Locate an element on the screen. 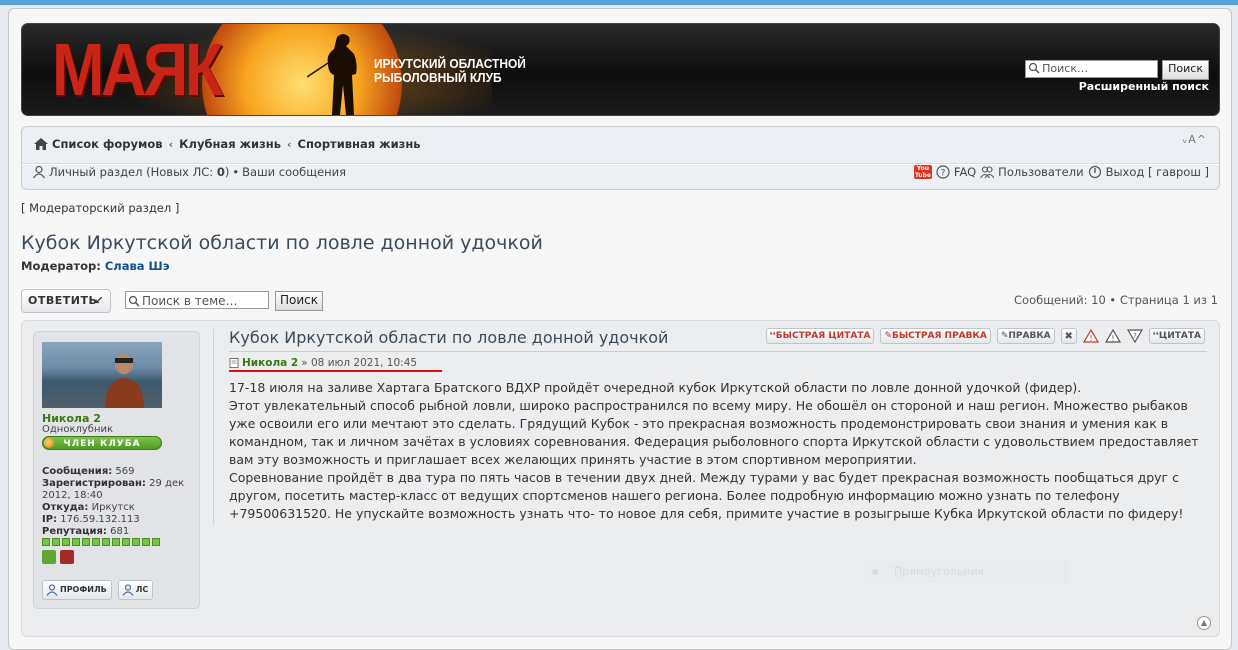 The width and height of the screenshot is (1238, 650). logout-icon is located at coordinates (1094, 172).